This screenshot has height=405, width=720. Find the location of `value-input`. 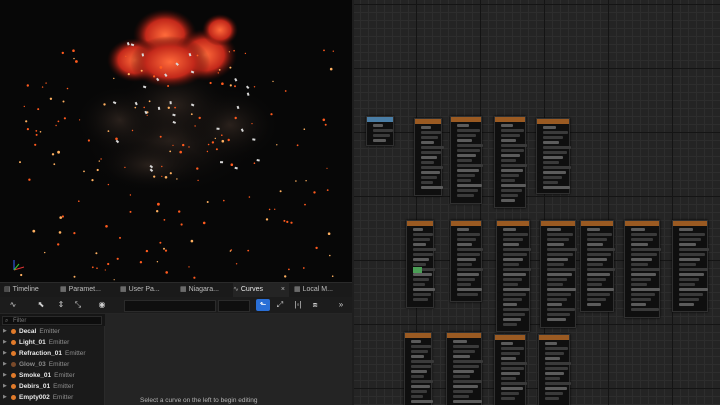

value-input is located at coordinates (234, 306).